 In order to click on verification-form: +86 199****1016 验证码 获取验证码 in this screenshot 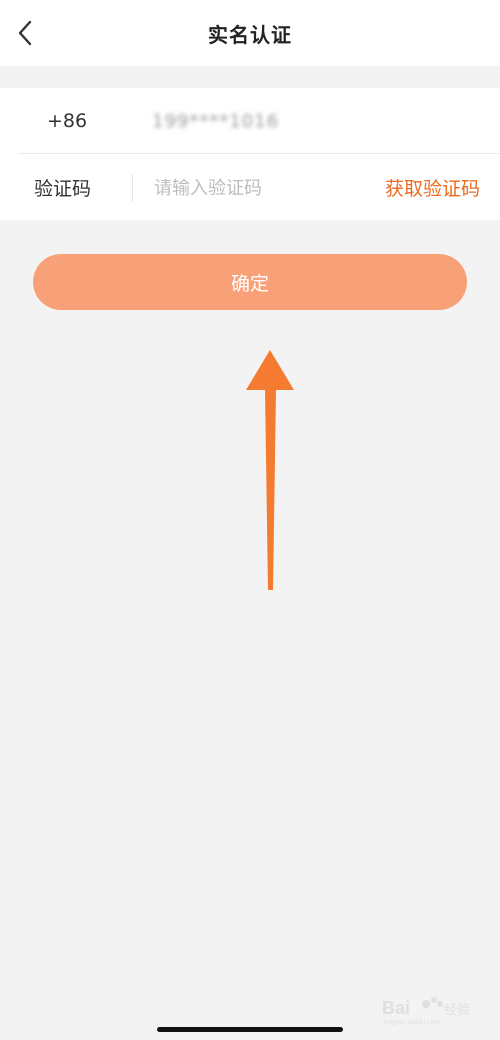, I will do `click(250, 154)`.